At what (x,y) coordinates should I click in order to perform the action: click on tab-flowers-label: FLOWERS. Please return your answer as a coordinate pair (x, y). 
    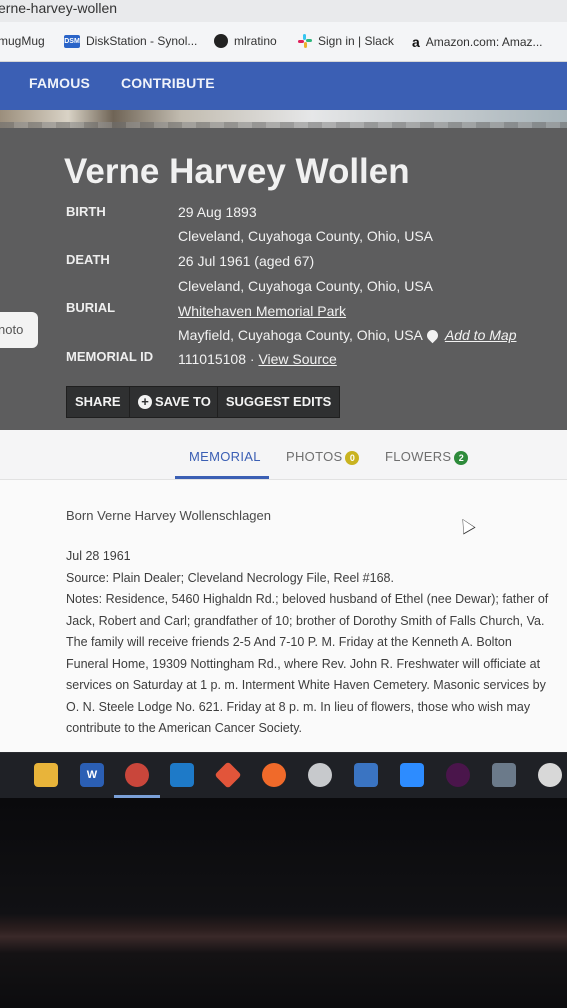
    Looking at the image, I should click on (418, 456).